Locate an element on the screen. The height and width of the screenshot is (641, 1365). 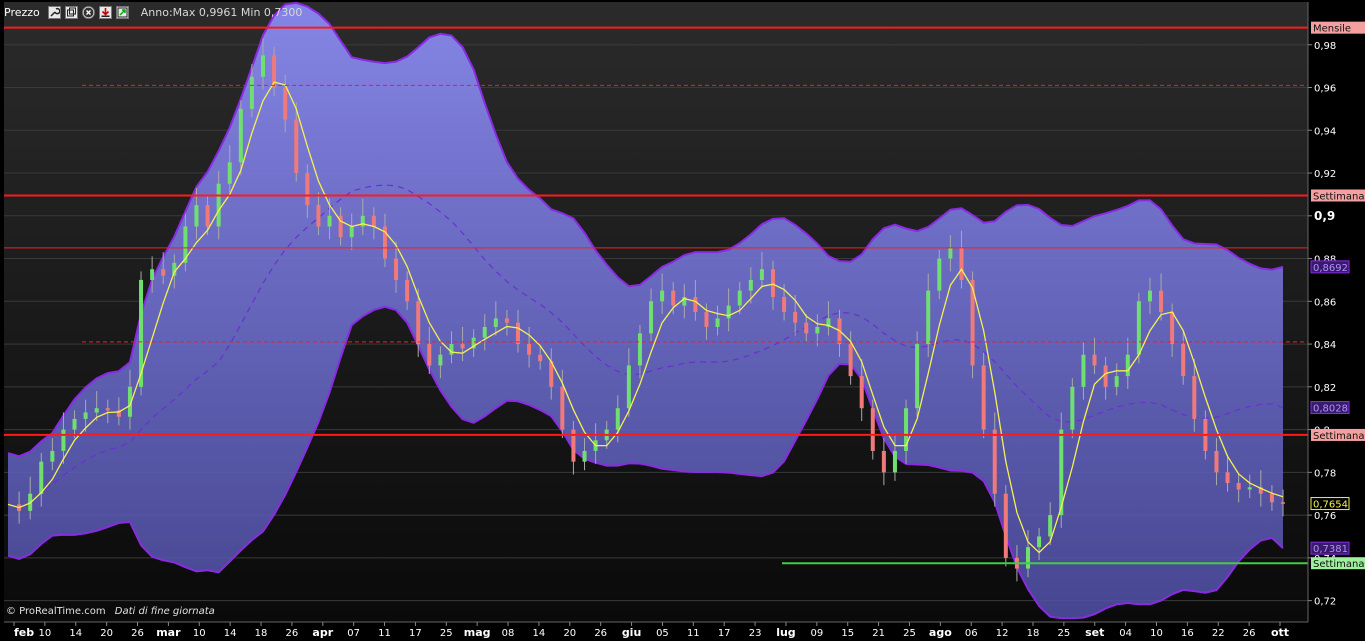
x-tick-label: 23 is located at coordinates (755, 633).